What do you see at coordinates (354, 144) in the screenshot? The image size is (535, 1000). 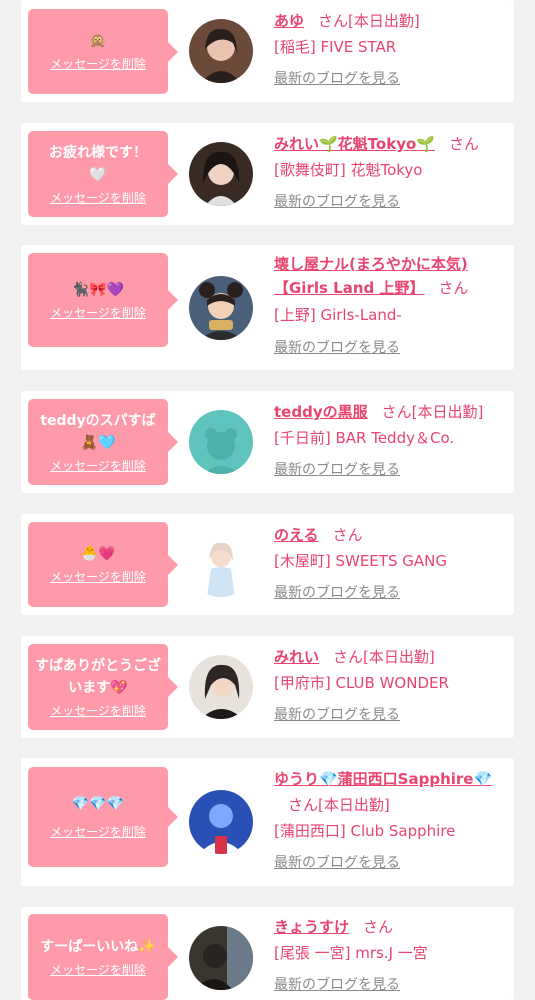 I see `cast-name-link: みれい🌱花魁Tokyo🌱` at bounding box center [354, 144].